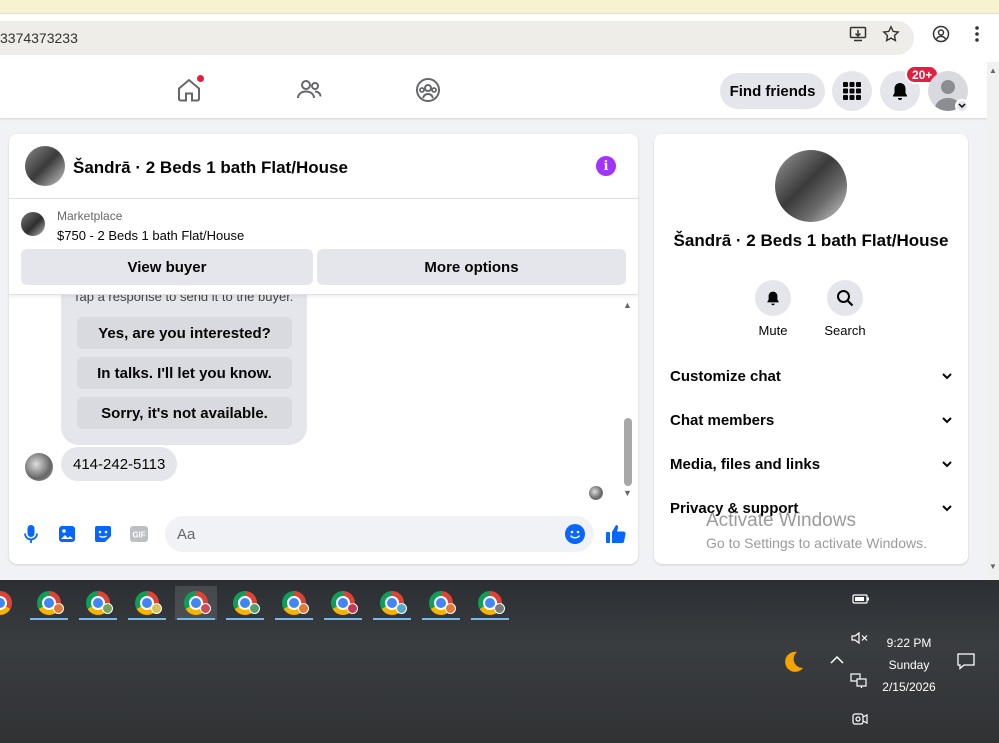 The image size is (999, 743). What do you see at coordinates (772, 91) in the screenshot?
I see `find-friends-button: Find friends` at bounding box center [772, 91].